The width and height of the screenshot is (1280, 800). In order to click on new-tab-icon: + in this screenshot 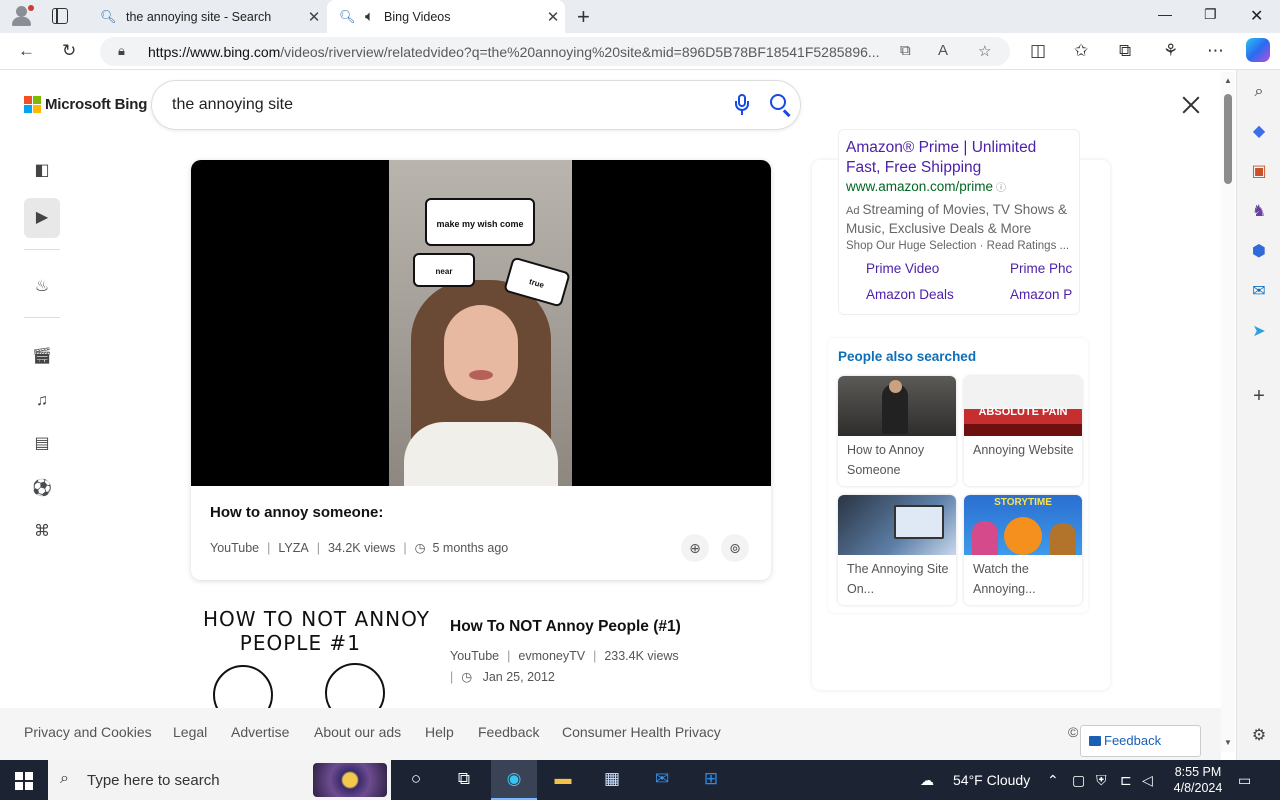, I will do `click(583, 17)`.